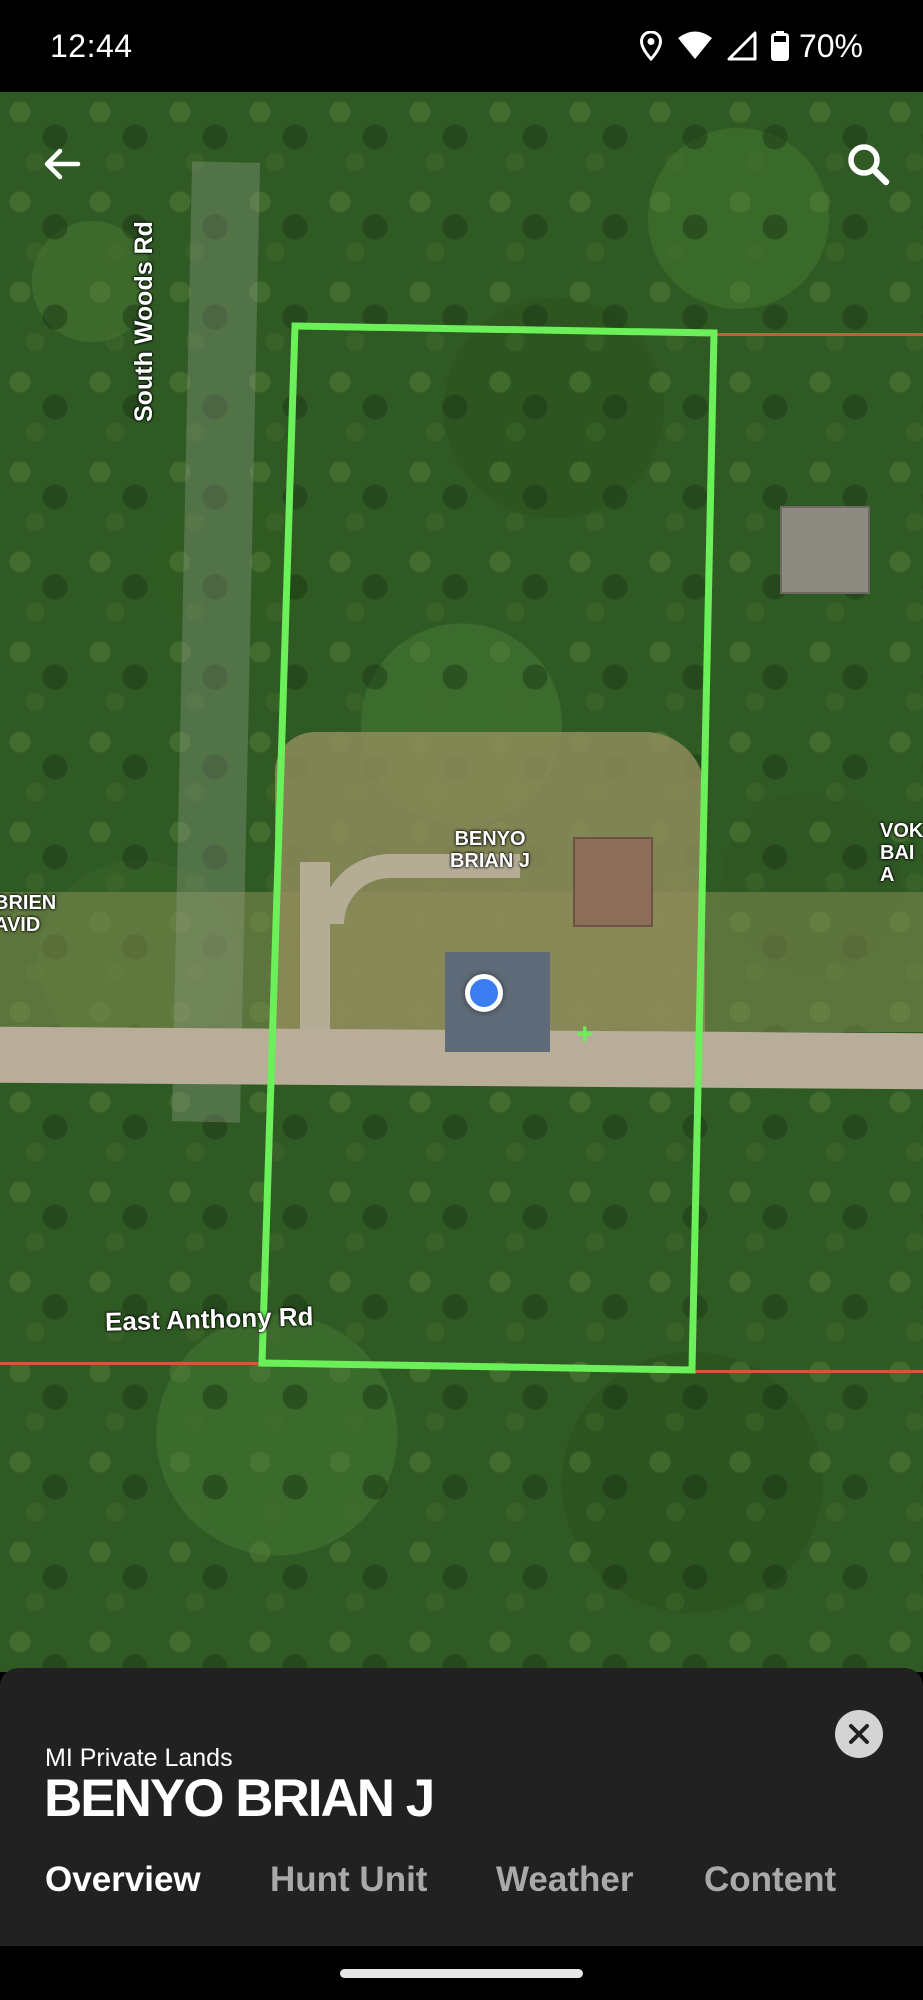 This screenshot has height=2000, width=923. Describe the element at coordinates (461, 1973) in the screenshot. I see `home-handle` at that location.